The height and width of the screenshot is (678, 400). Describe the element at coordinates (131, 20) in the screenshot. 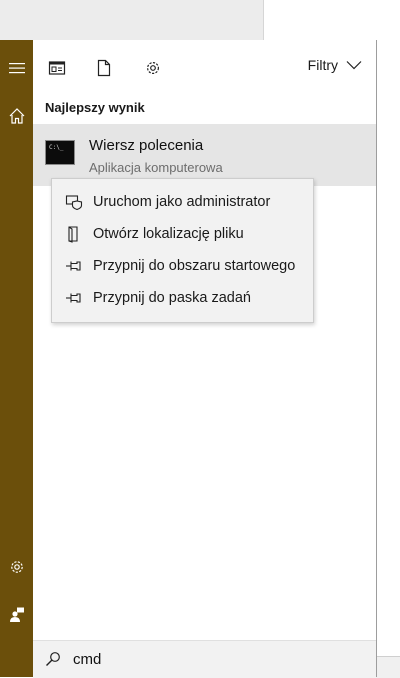

I see `background-window` at that location.